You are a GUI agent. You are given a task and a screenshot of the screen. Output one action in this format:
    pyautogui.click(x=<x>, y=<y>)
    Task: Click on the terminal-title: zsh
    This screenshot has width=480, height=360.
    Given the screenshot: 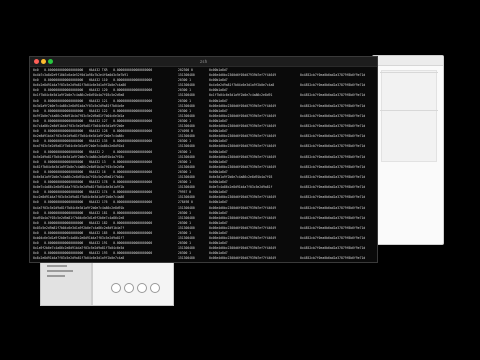 What is the action you would take?
    pyautogui.click(x=203, y=61)
    